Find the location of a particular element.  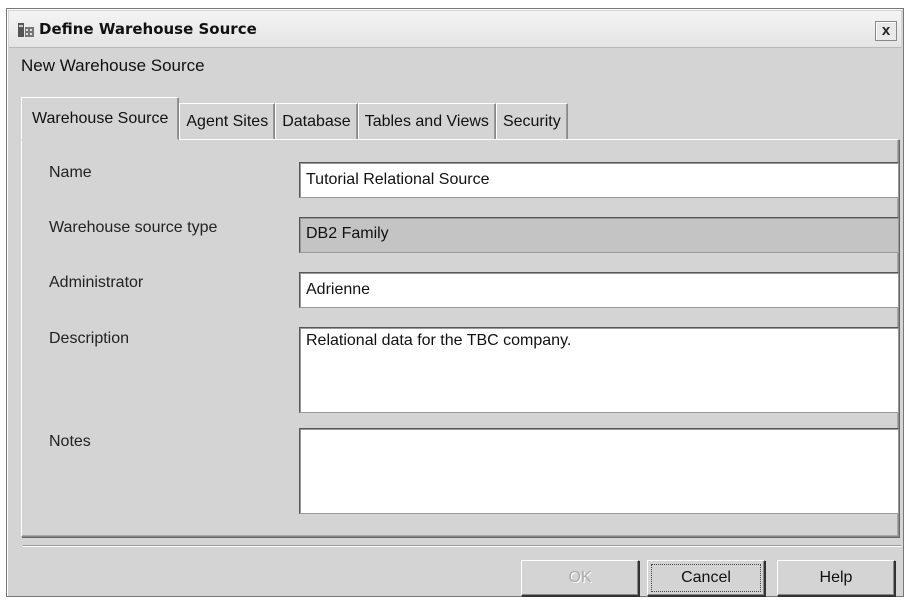

notes-label: Notes is located at coordinates (70, 441).